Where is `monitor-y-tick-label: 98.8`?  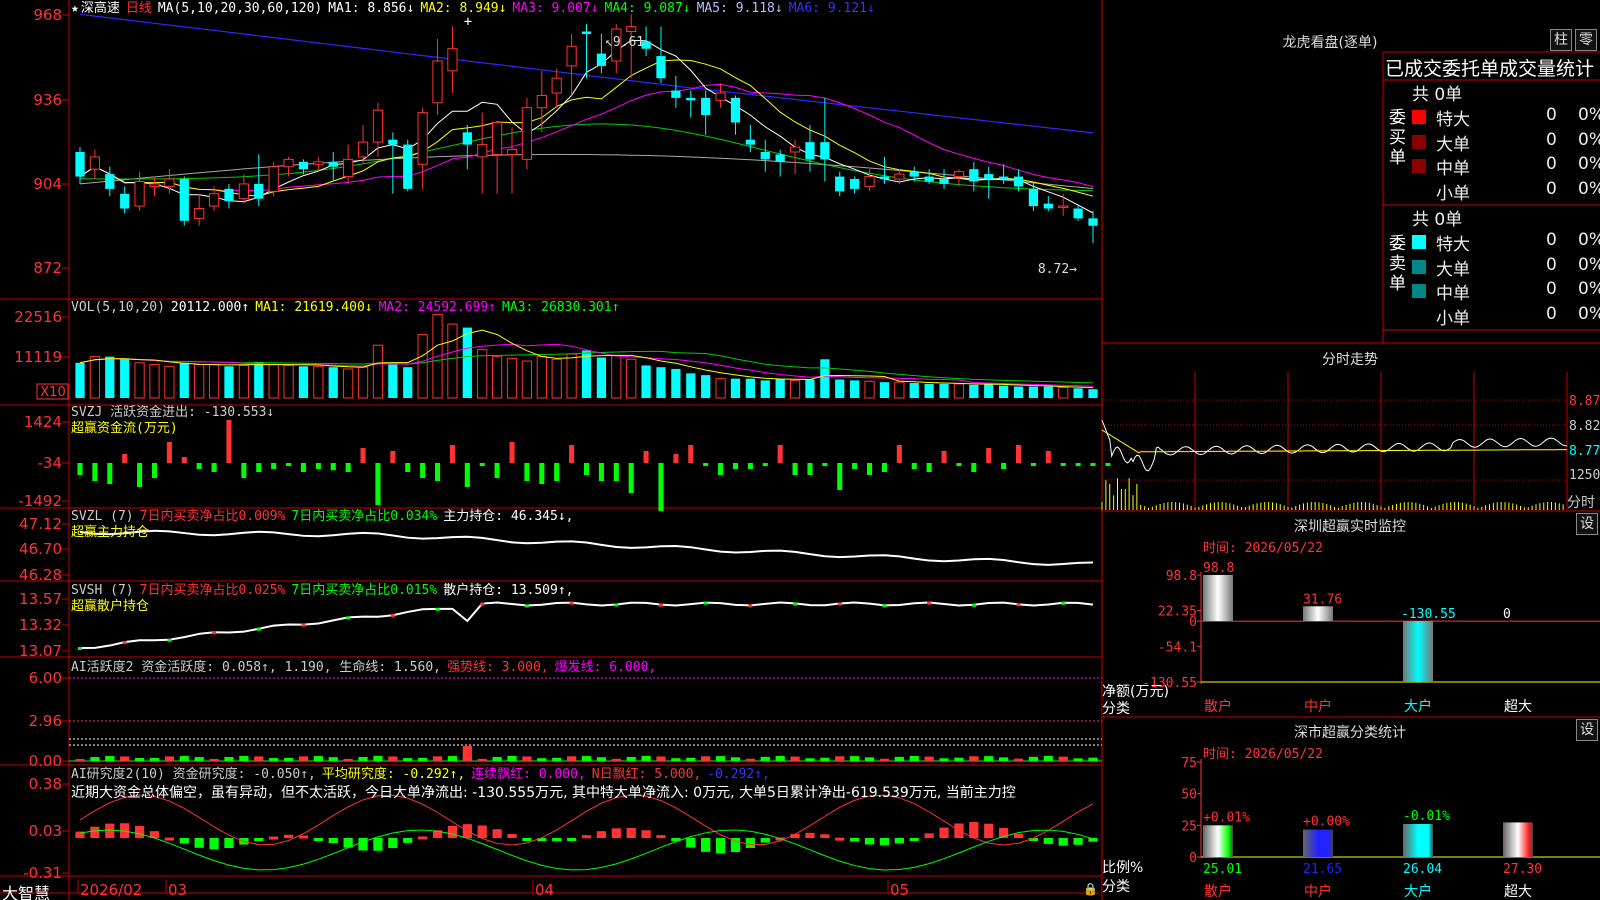 monitor-y-tick-label: 98.8 is located at coordinates (1181, 576).